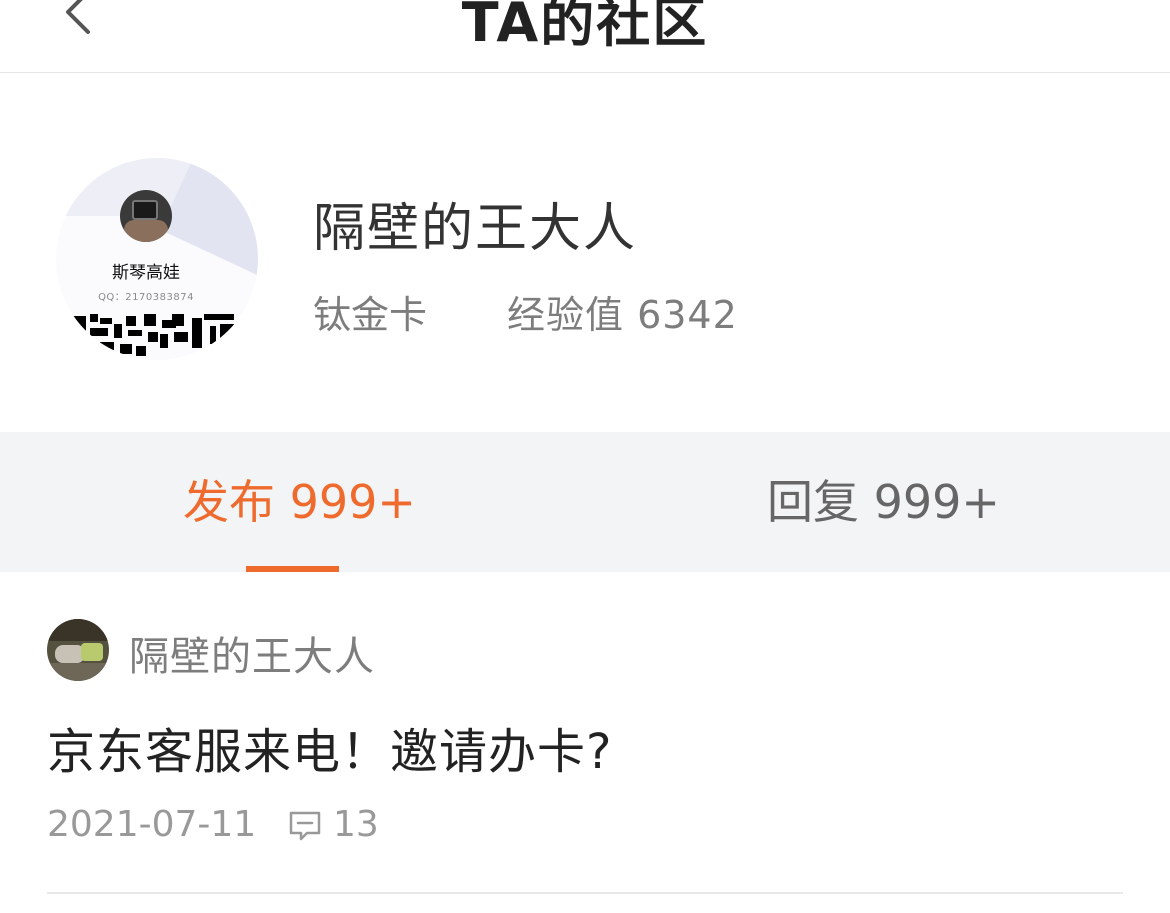  Describe the element at coordinates (152, 824) in the screenshot. I see `post-date: 2021-07-11` at that location.